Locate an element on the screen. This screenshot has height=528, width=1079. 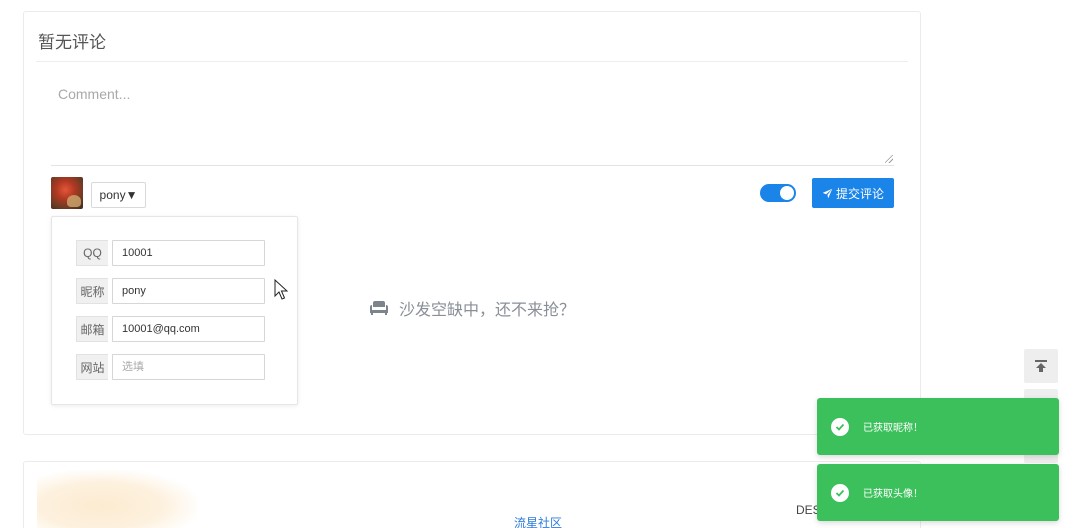
empty-comments-message: 沙发空缺中，还不来抢？ is located at coordinates (472, 308).